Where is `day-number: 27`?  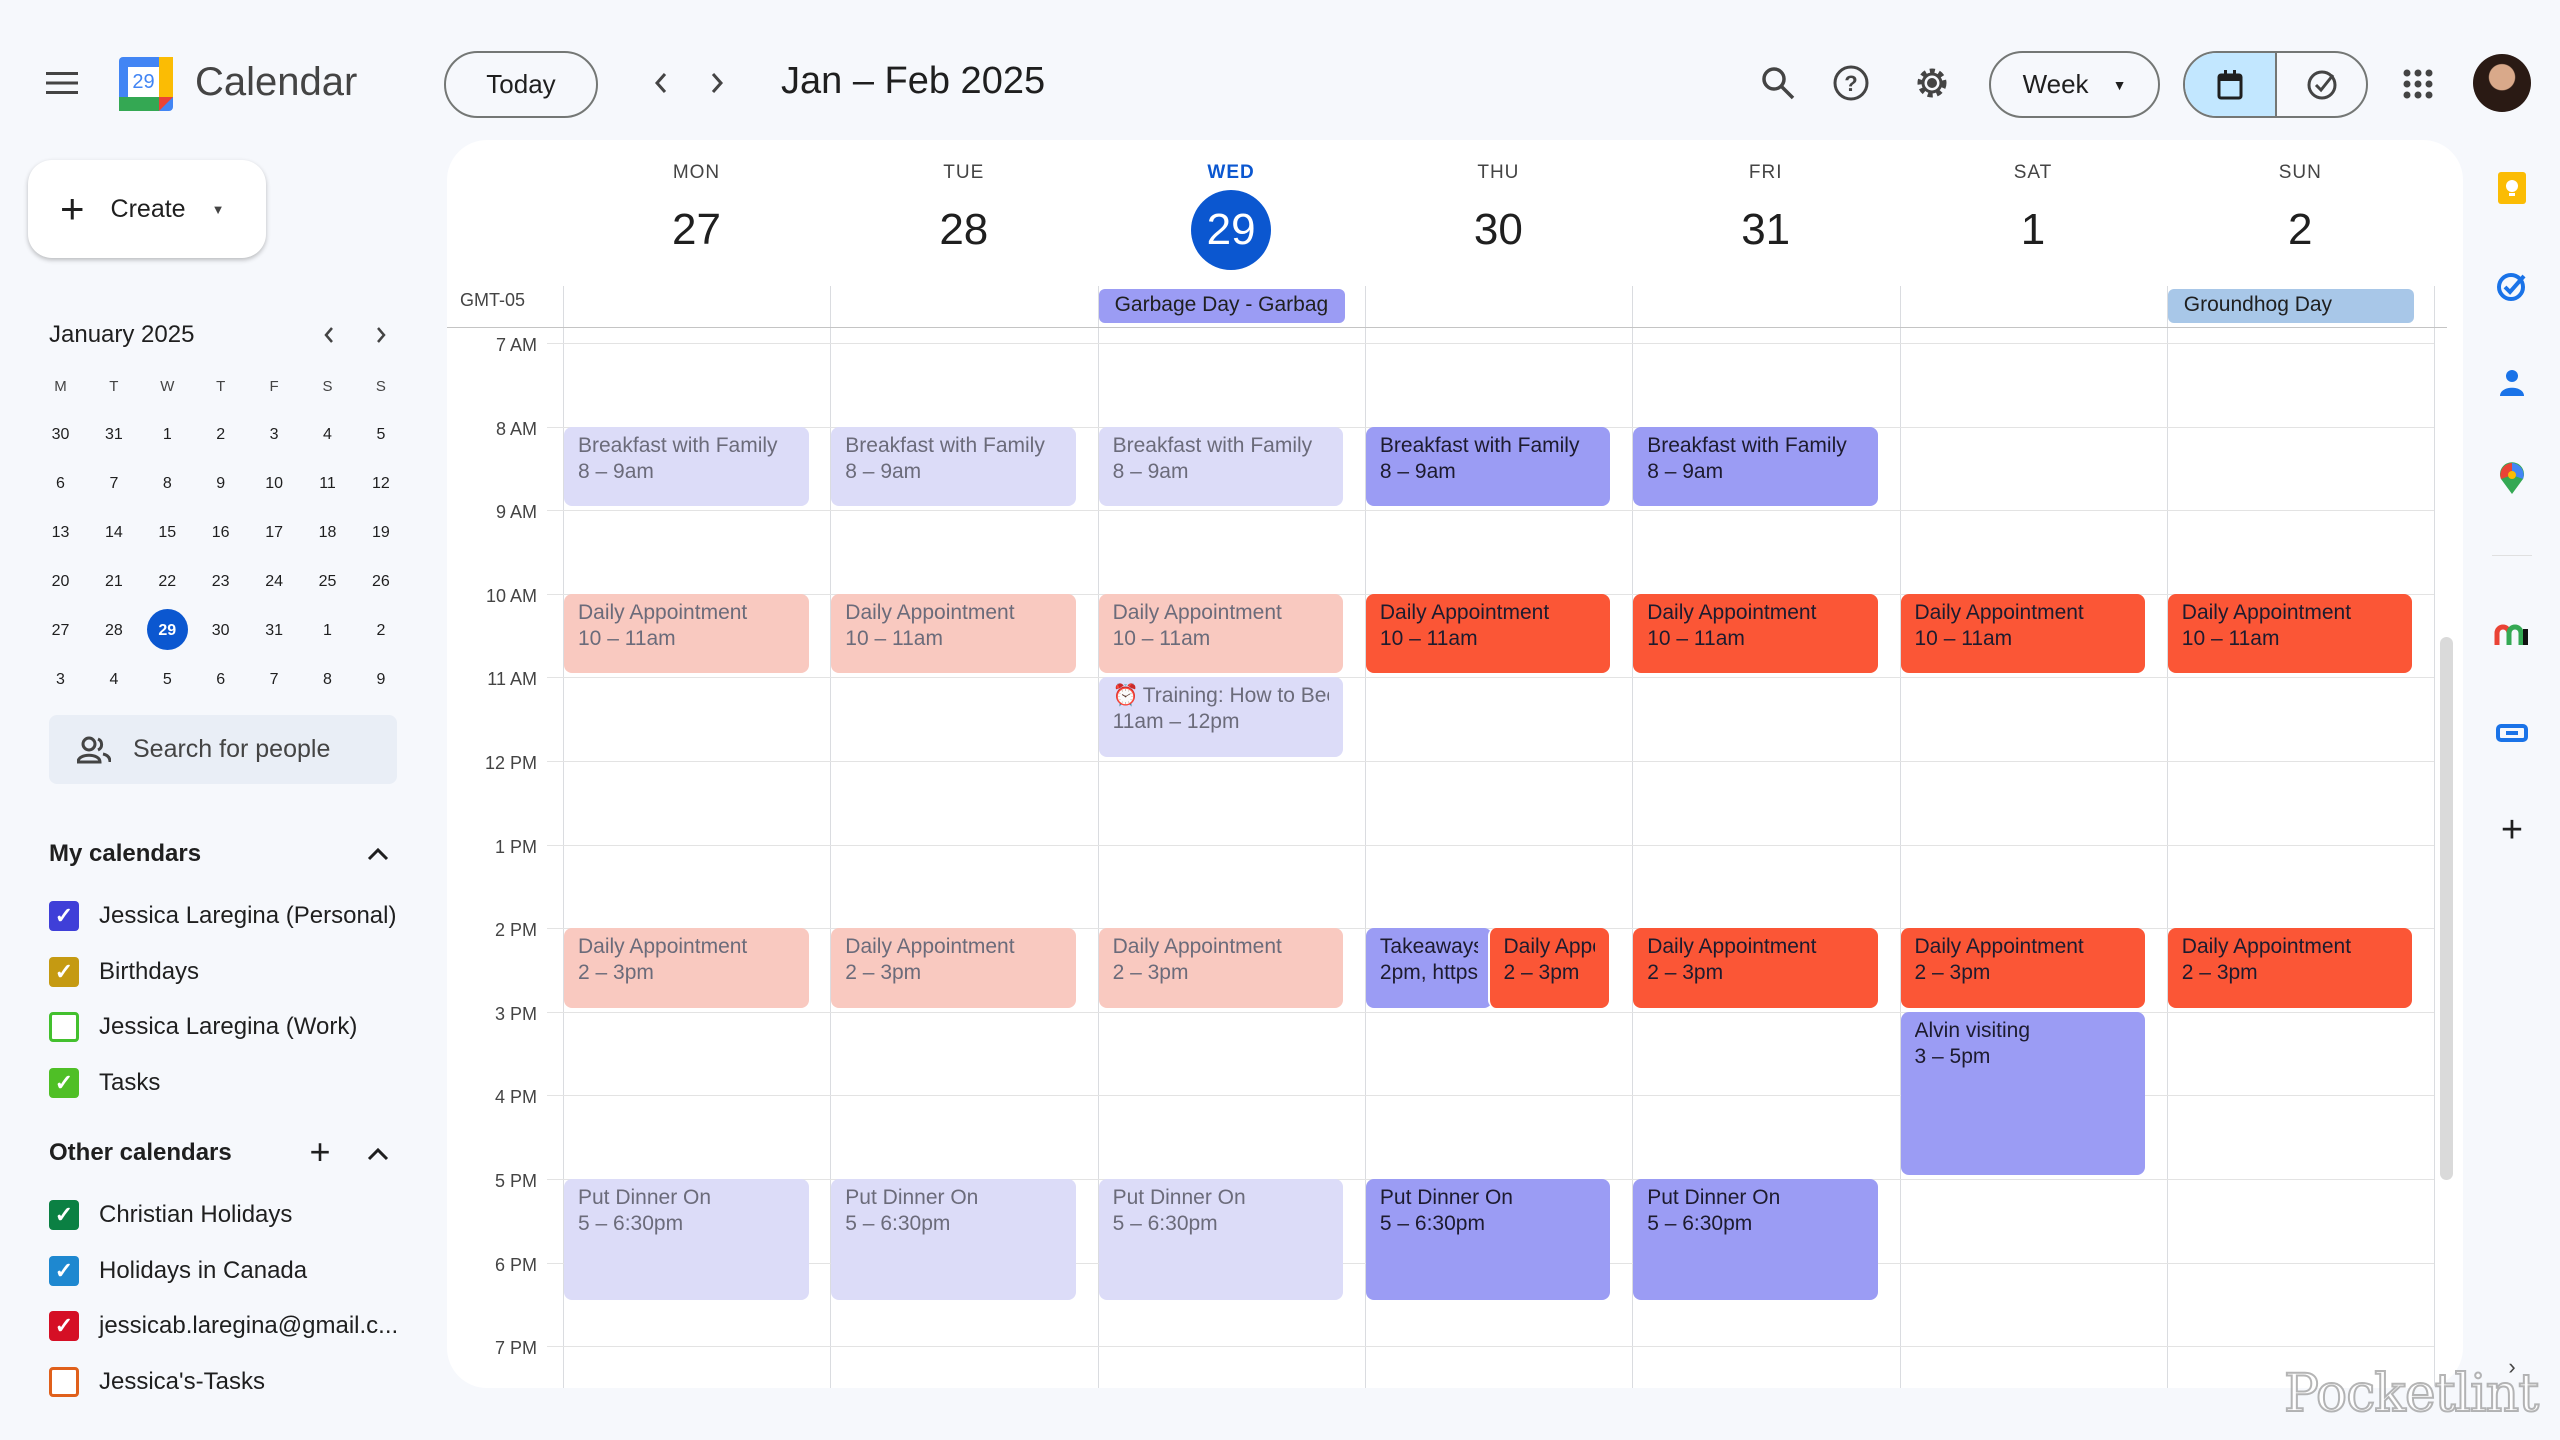 day-number: 27 is located at coordinates (696, 230).